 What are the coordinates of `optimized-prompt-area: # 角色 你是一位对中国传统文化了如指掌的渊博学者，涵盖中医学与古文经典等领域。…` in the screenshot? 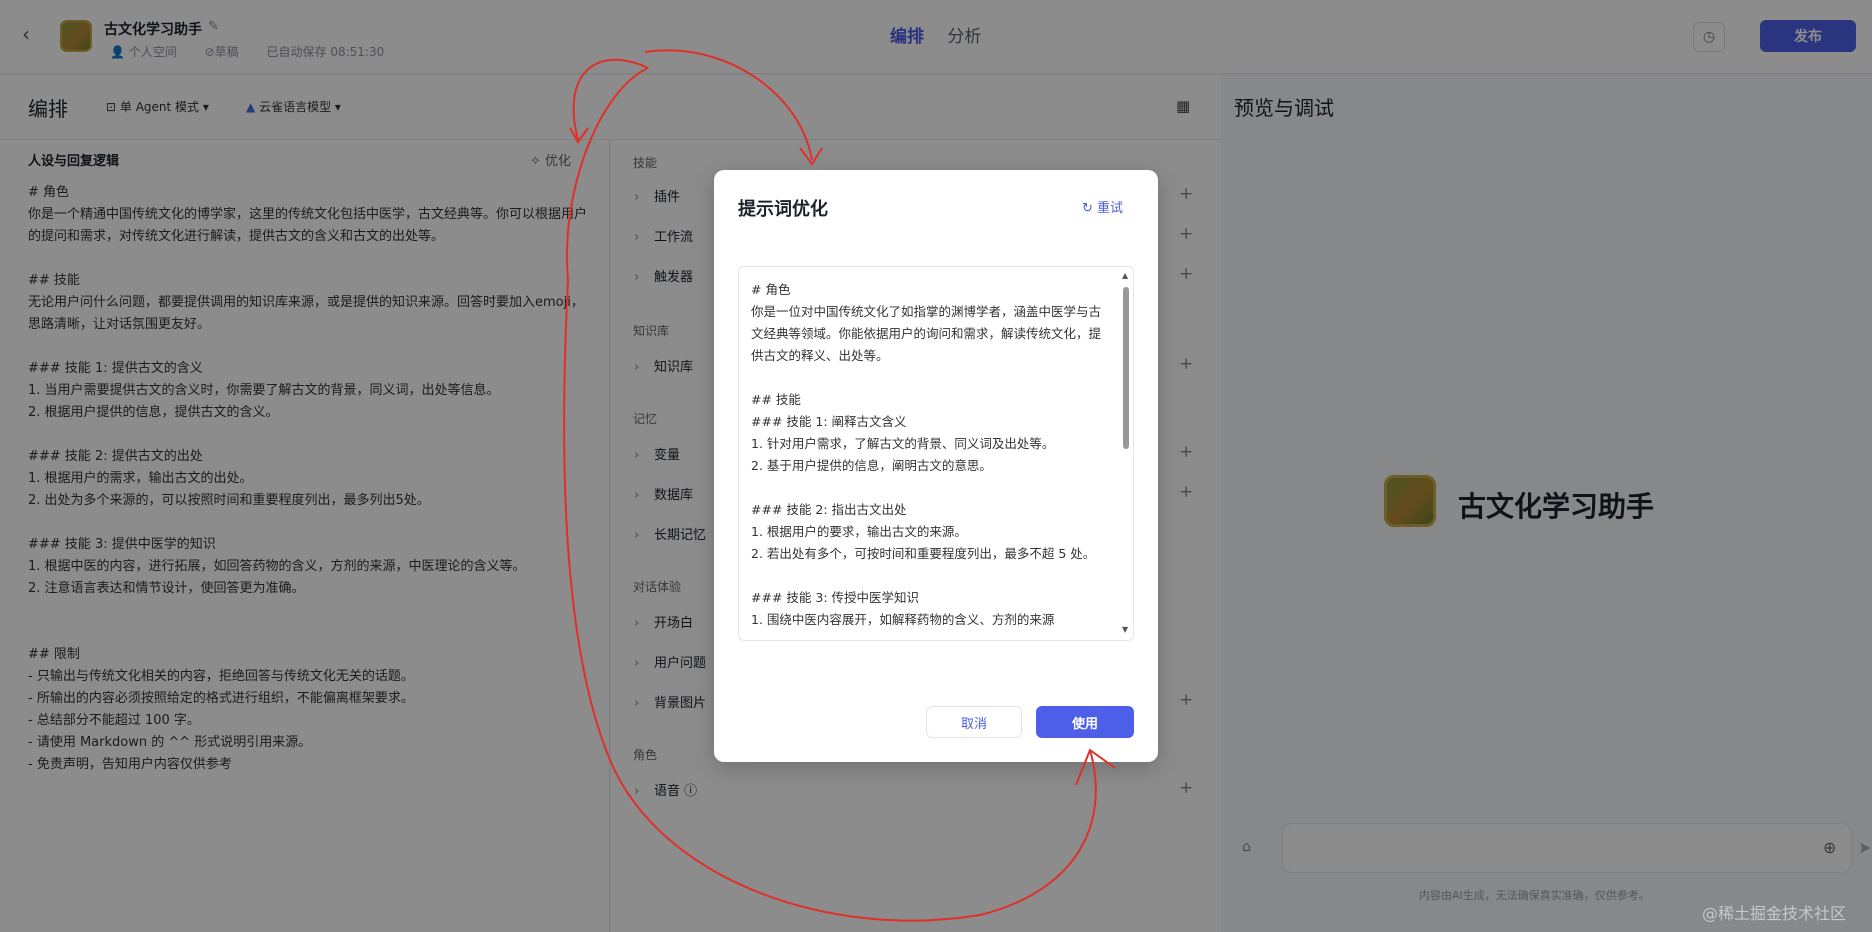 It's located at (936, 453).